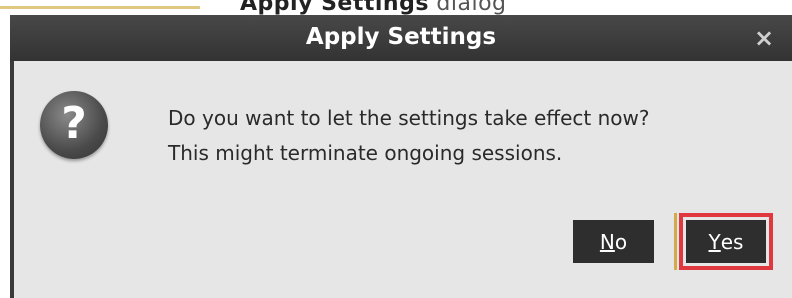  What do you see at coordinates (12, 179) in the screenshot?
I see `dialog-left-border` at bounding box center [12, 179].